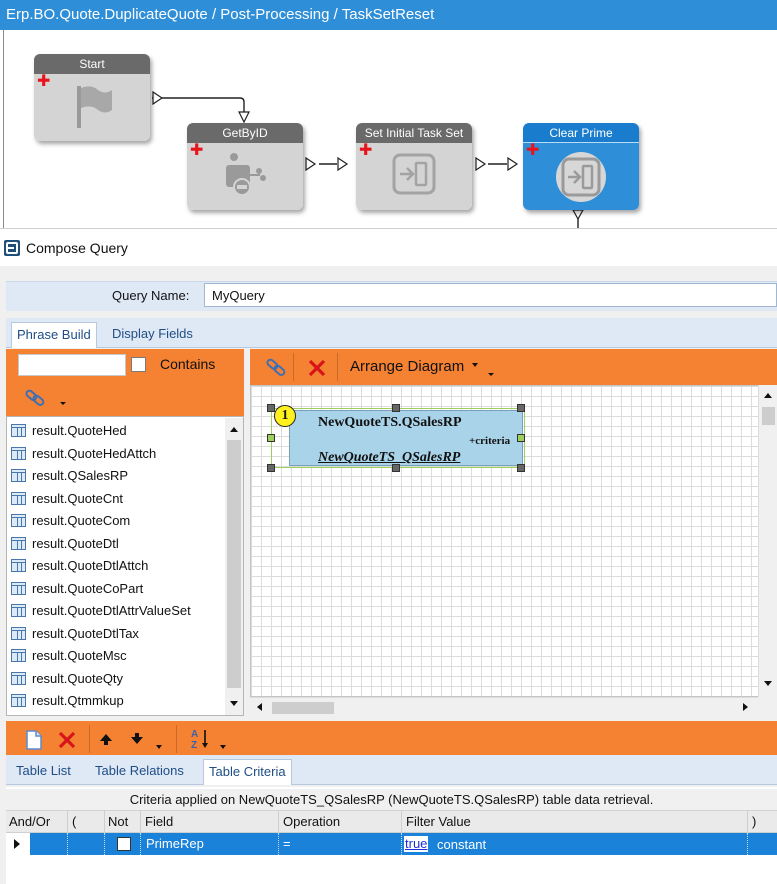 This screenshot has width=777, height=884. Describe the element at coordinates (581, 166) in the screenshot. I see `activity-clear-prime: Clear Prime ✚` at that location.